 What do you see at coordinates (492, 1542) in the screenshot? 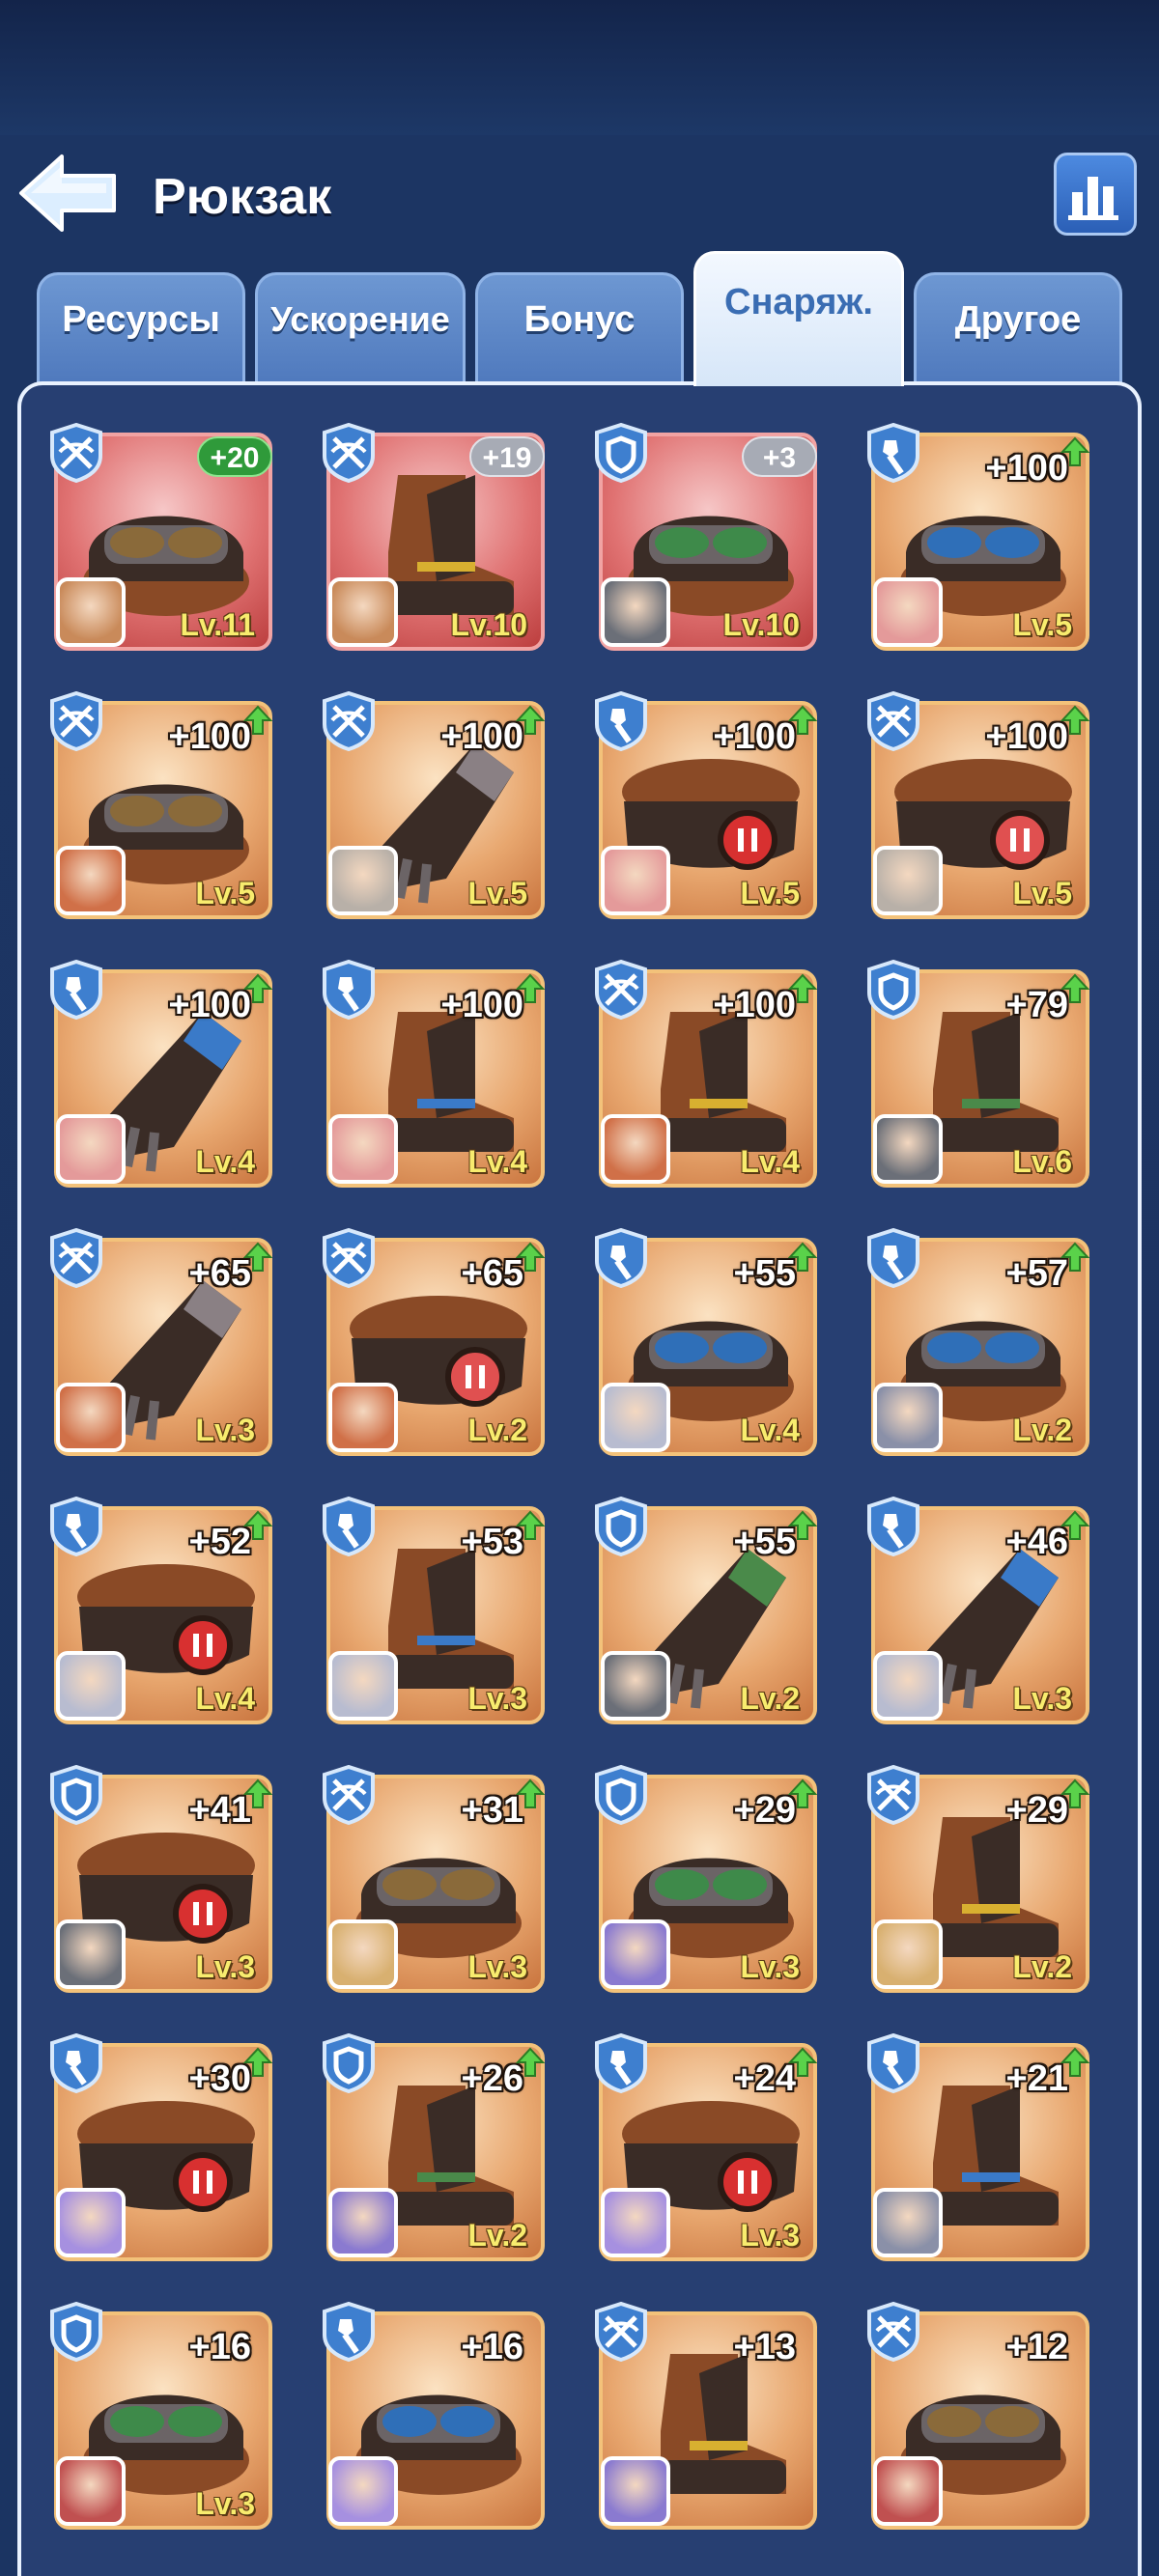
I see `power-gain-label: +53` at bounding box center [492, 1542].